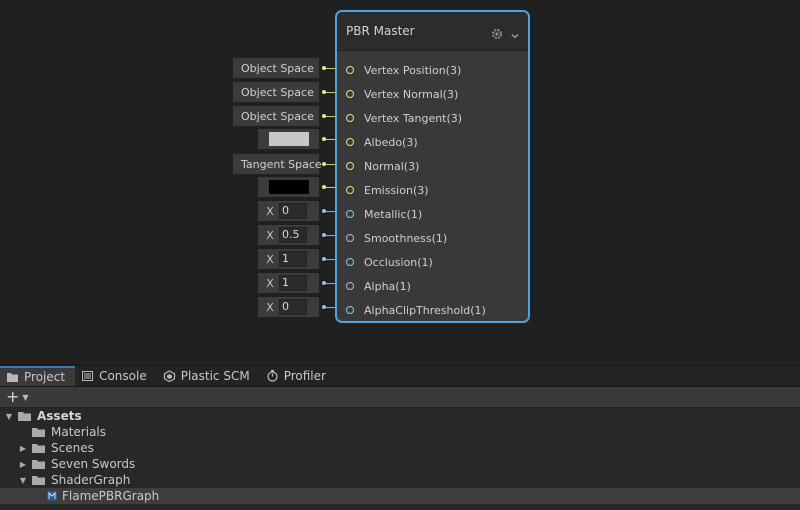 Image resolution: width=800 pixels, height=510 pixels. What do you see at coordinates (392, 166) in the screenshot?
I see `port-label: Normal(3)` at bounding box center [392, 166].